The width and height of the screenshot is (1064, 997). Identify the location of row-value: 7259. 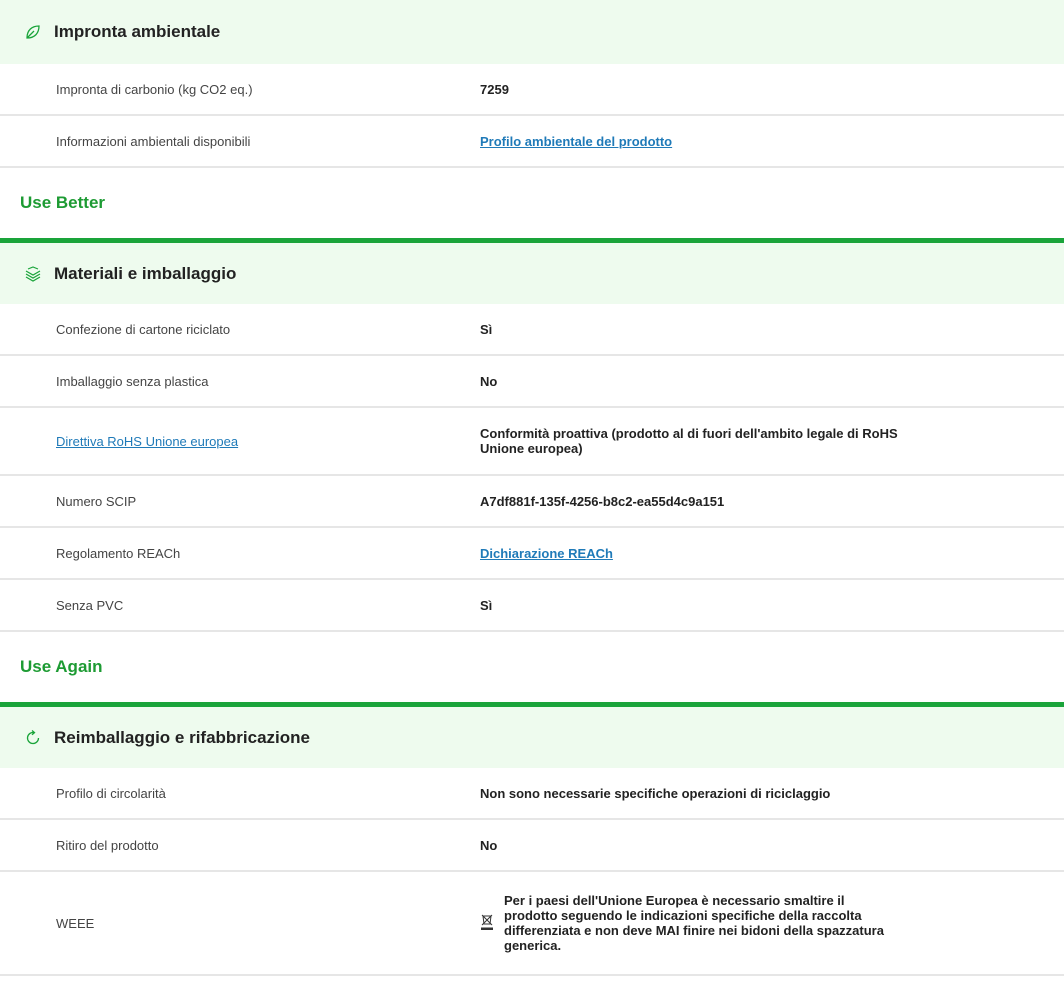
(494, 89).